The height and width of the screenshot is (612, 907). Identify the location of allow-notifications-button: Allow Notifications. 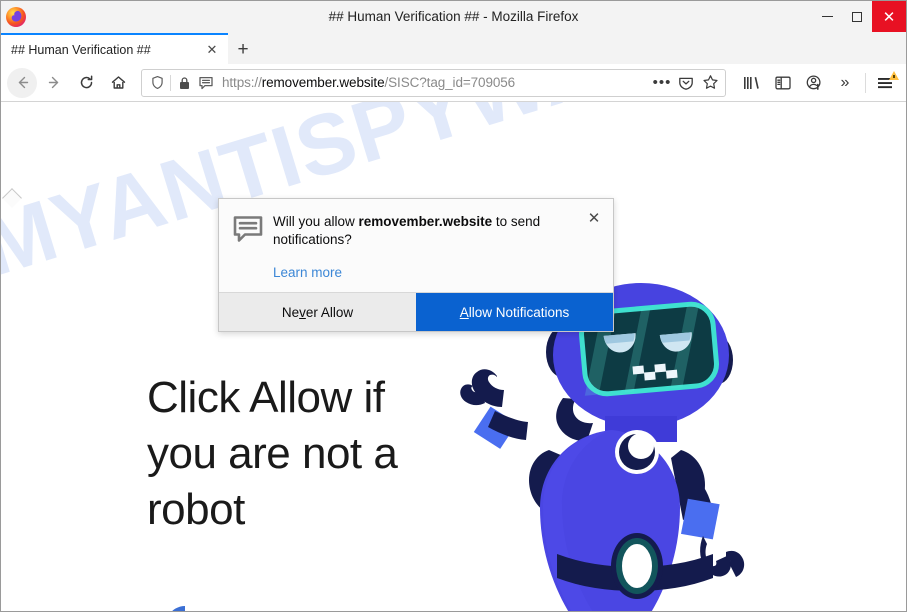
(514, 312).